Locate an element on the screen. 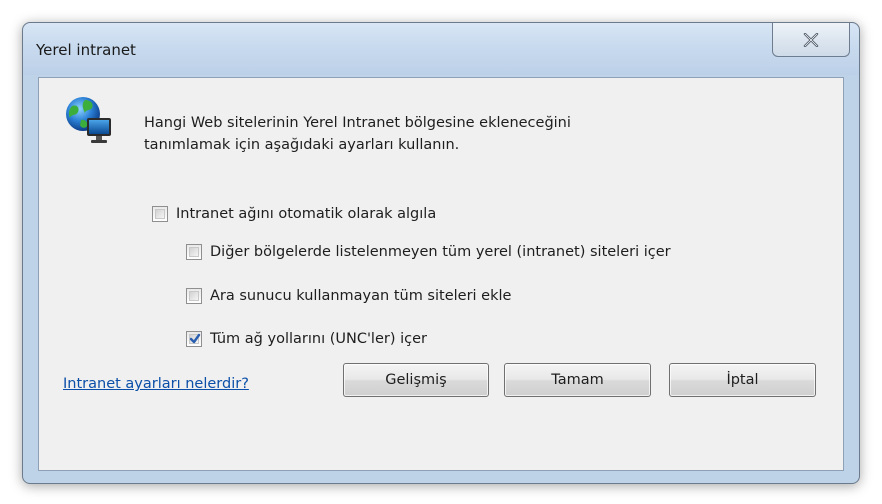  intranet-settings-help-link: Intranet ayarları nelerdir? is located at coordinates (156, 384).